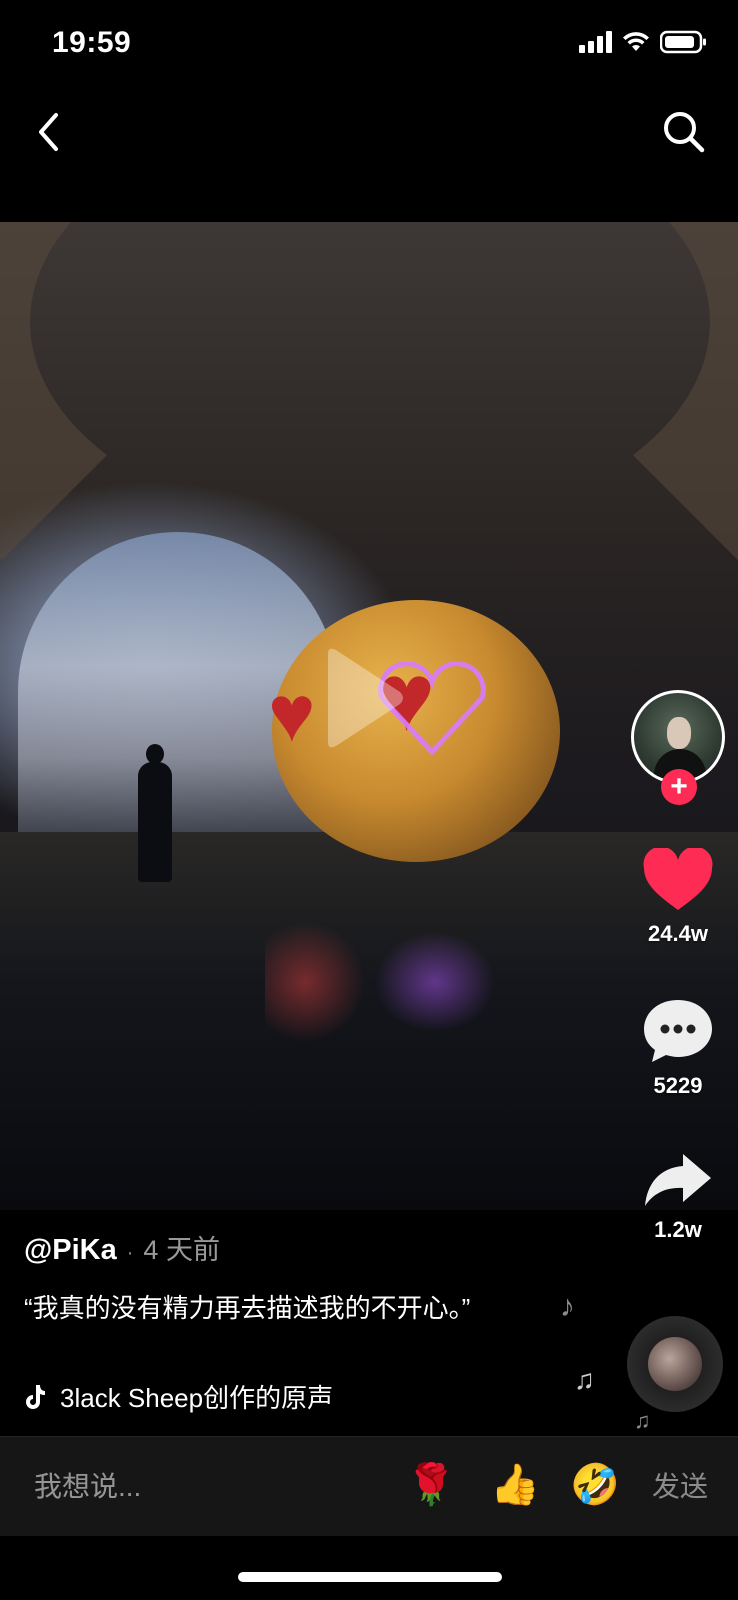 This screenshot has height=1600, width=738. What do you see at coordinates (304, 1277) in the screenshot?
I see `video-caption: @PiKa · 4 天前 “我真的没有精力再去描述我的不开心。”` at bounding box center [304, 1277].